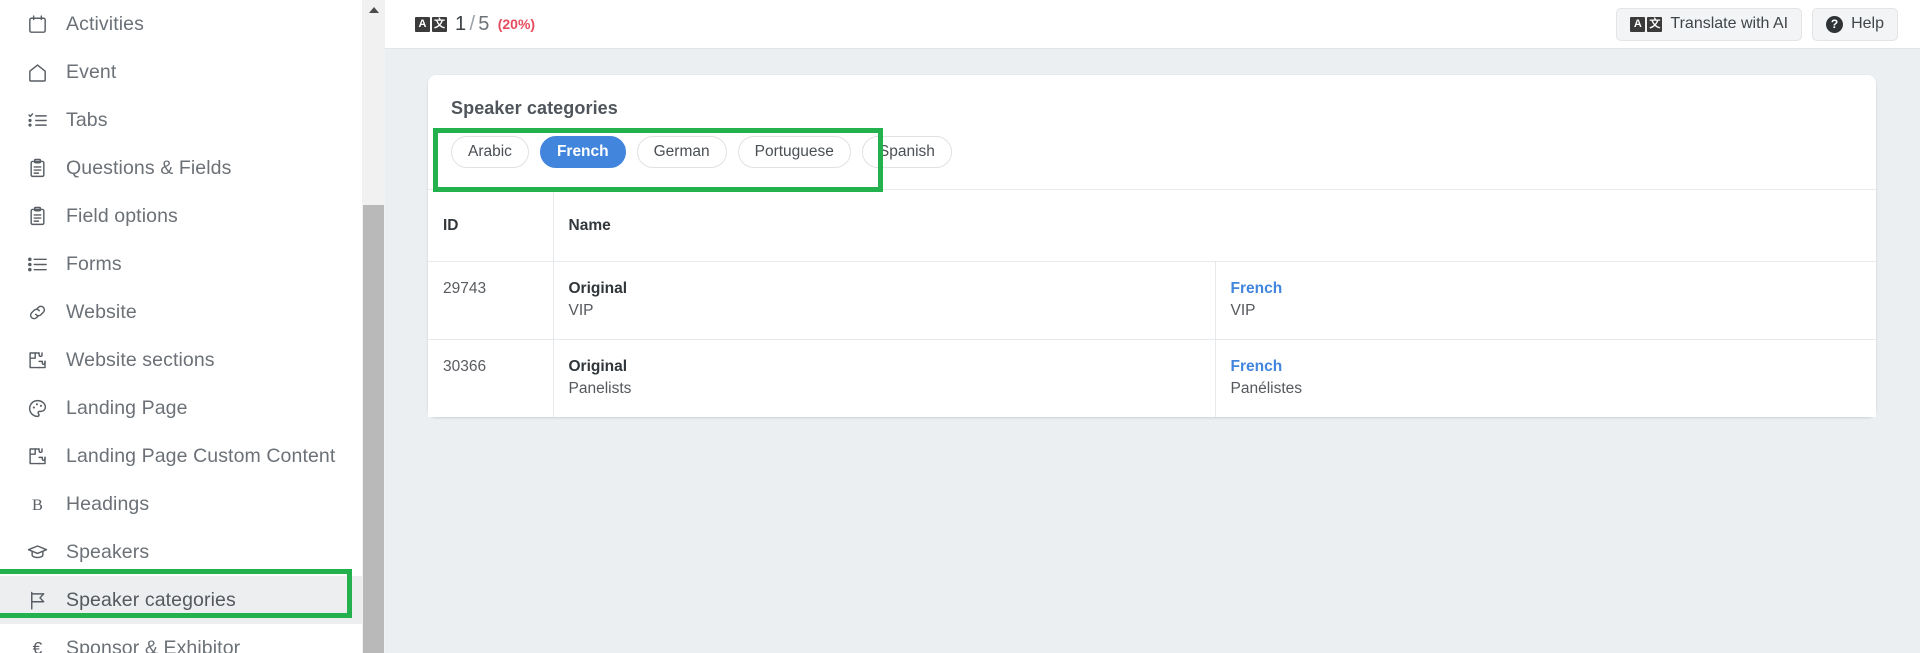 The image size is (1920, 653). Describe the element at coordinates (373, 10) in the screenshot. I see `scroll-up-arrow-icon` at that location.